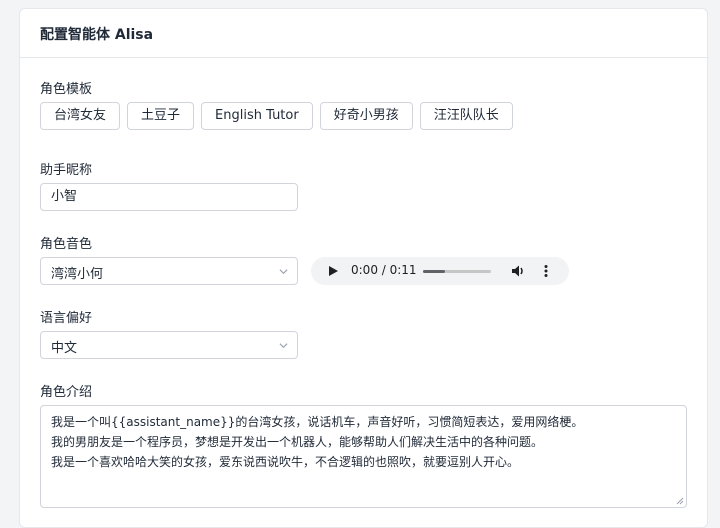 This screenshot has height=528, width=720. What do you see at coordinates (66, 318) in the screenshot?
I see `language-label: 语言偏好` at bounding box center [66, 318].